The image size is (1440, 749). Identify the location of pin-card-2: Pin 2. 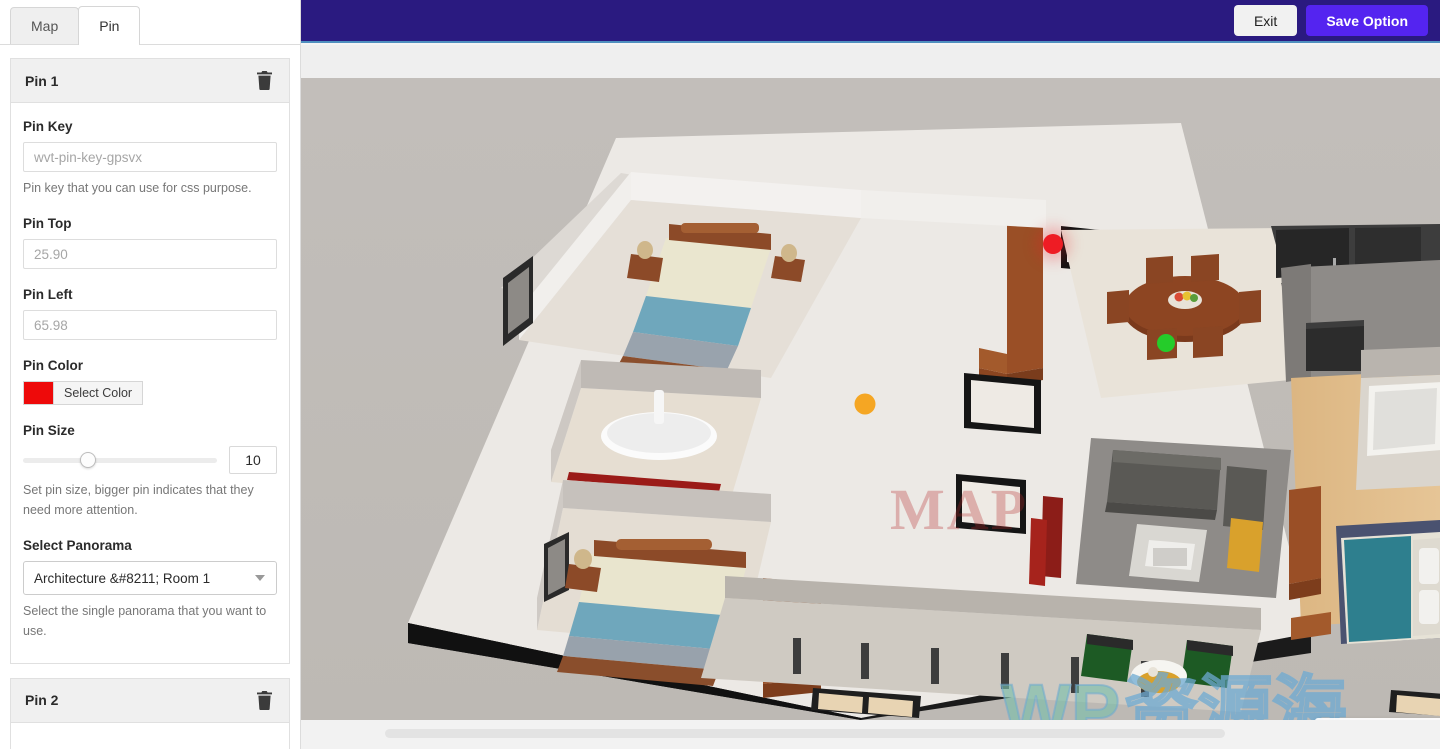
(150, 713).